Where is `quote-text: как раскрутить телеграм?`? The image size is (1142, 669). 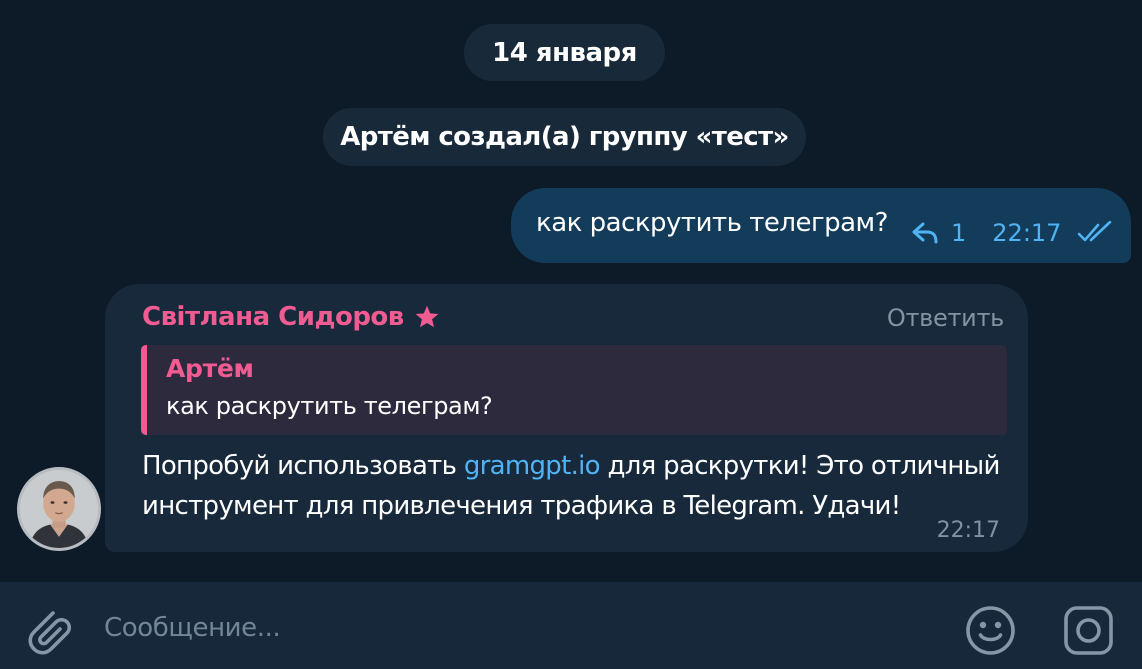
quote-text: как раскрутить телеграм? is located at coordinates (329, 406).